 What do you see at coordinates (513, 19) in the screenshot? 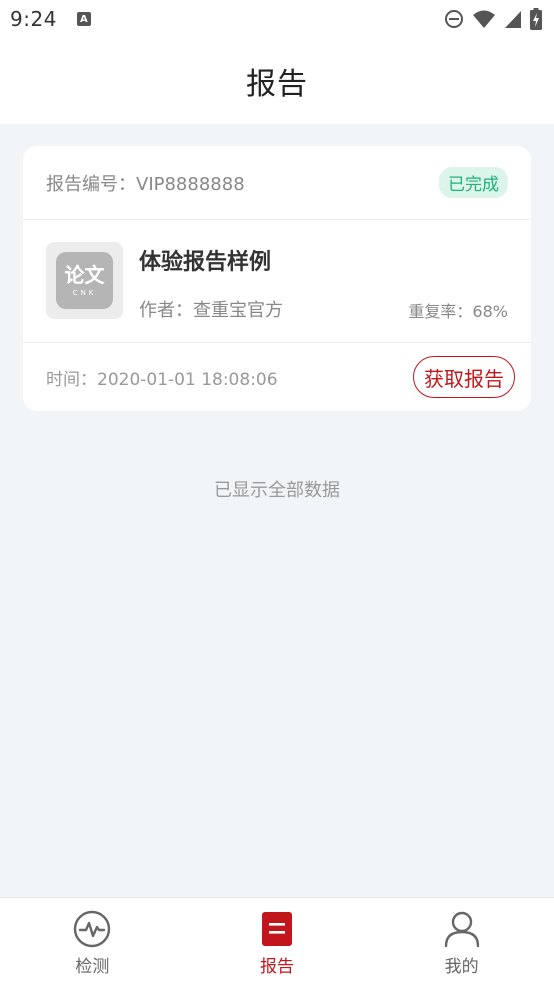
I see `signal-icon` at bounding box center [513, 19].